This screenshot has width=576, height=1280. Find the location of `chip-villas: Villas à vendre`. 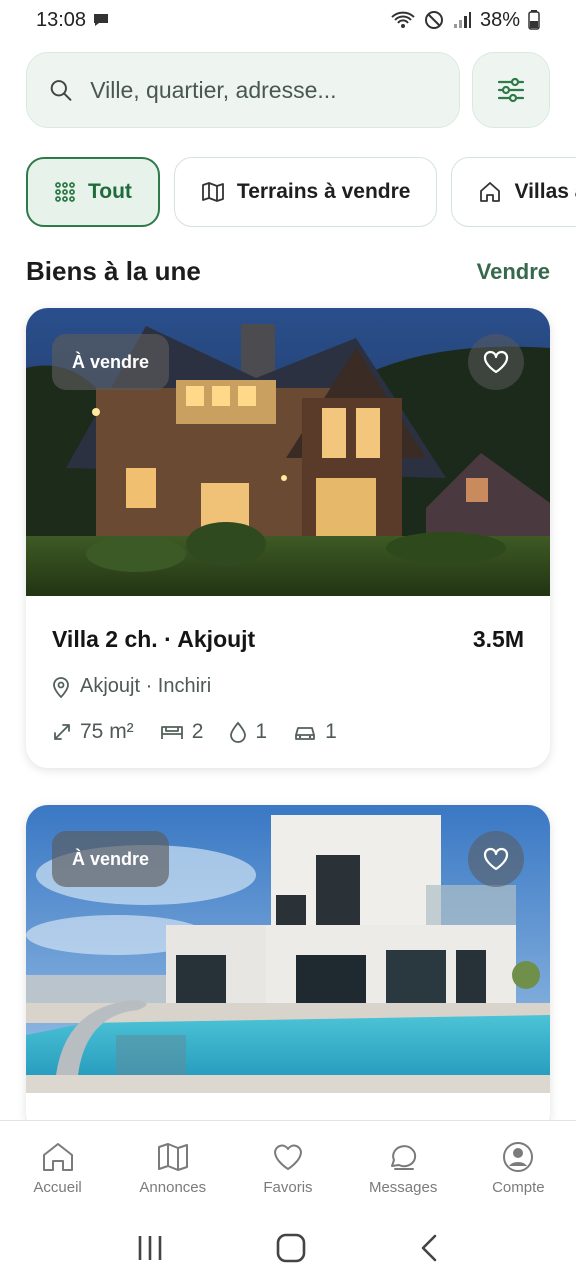

chip-villas: Villas à vendre is located at coordinates (513, 192).